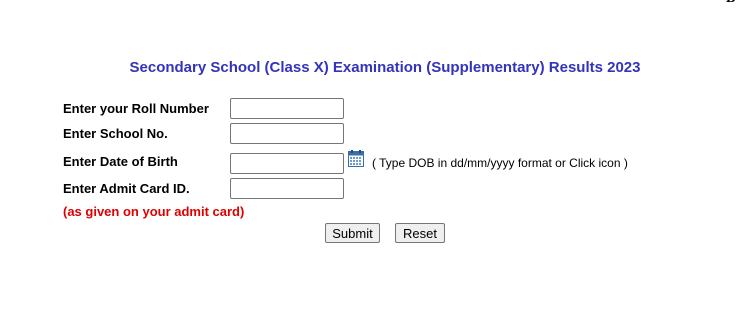 The image size is (738, 317). Describe the element at coordinates (126, 188) in the screenshot. I see `admit-card-label: Enter Admit Card ID.` at that location.